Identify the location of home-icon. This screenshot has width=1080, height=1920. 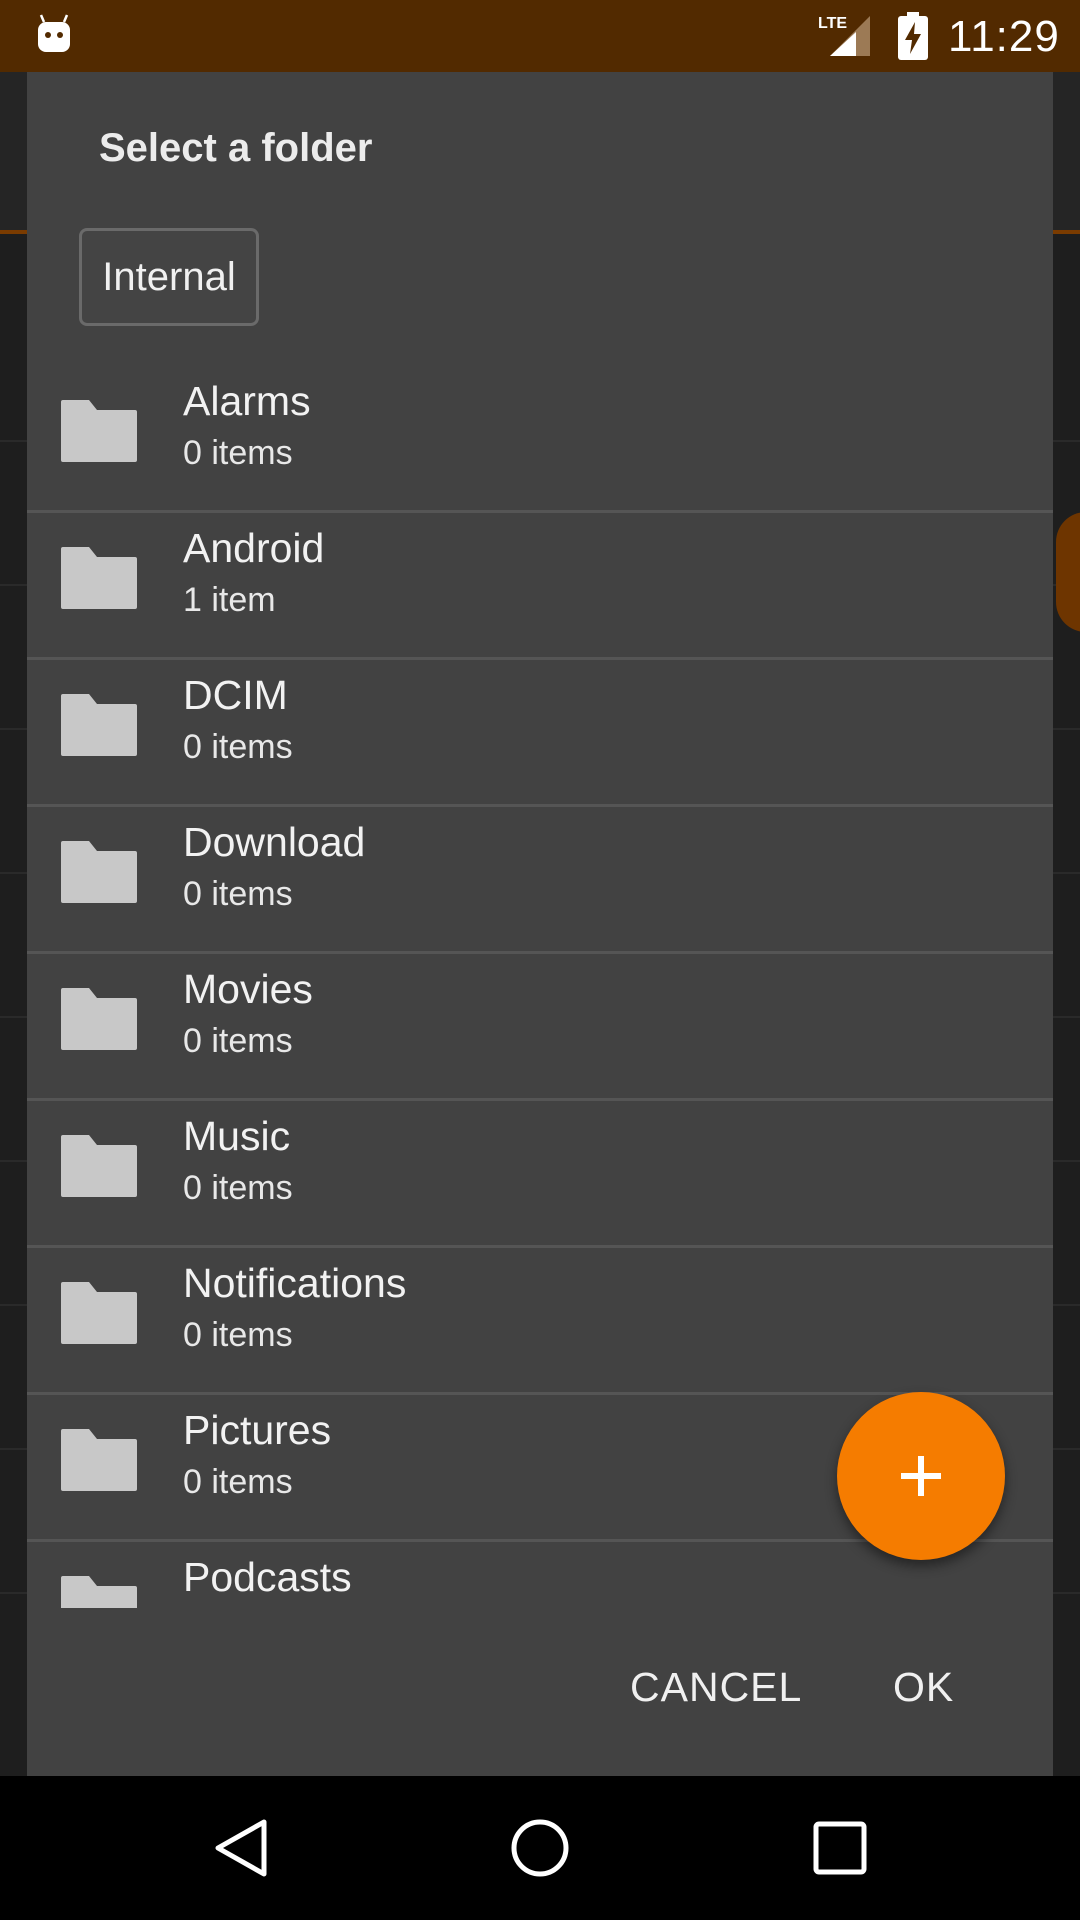
(540, 1848).